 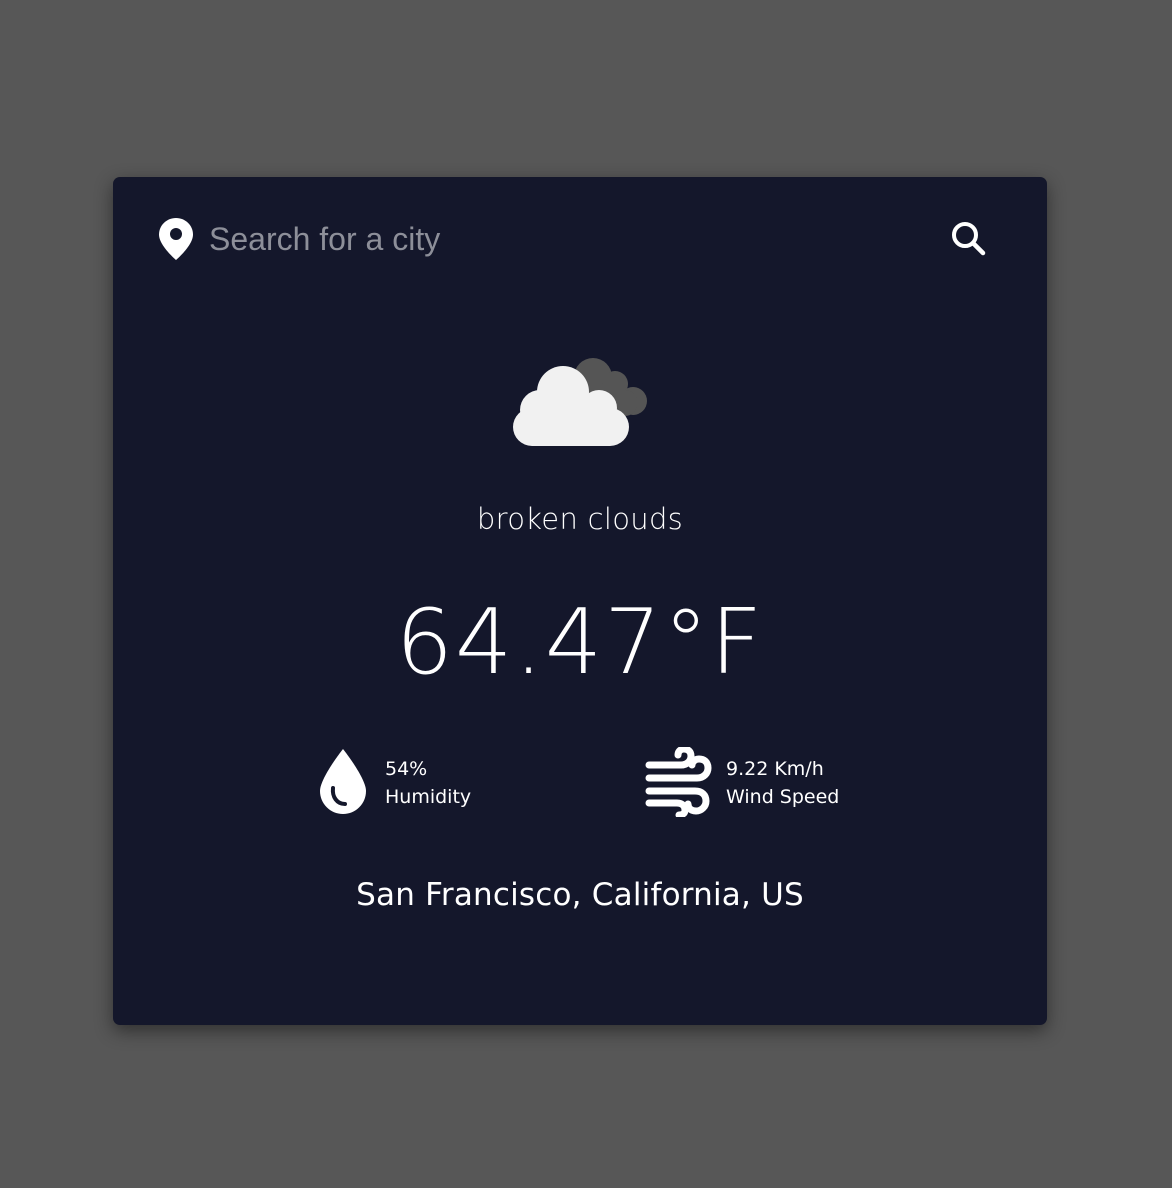 What do you see at coordinates (580, 519) in the screenshot?
I see `weather-description: broken clouds` at bounding box center [580, 519].